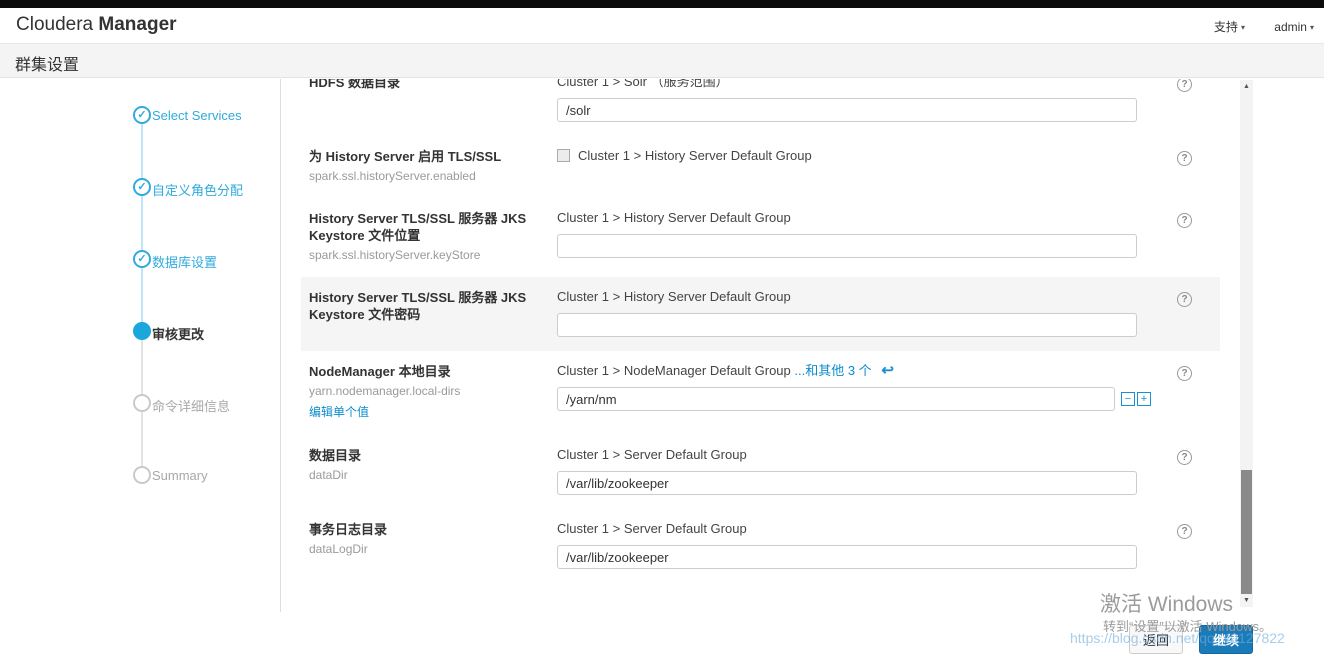  I want to click on scroll-down-arrow-icon: ▼, so click(1246, 600).